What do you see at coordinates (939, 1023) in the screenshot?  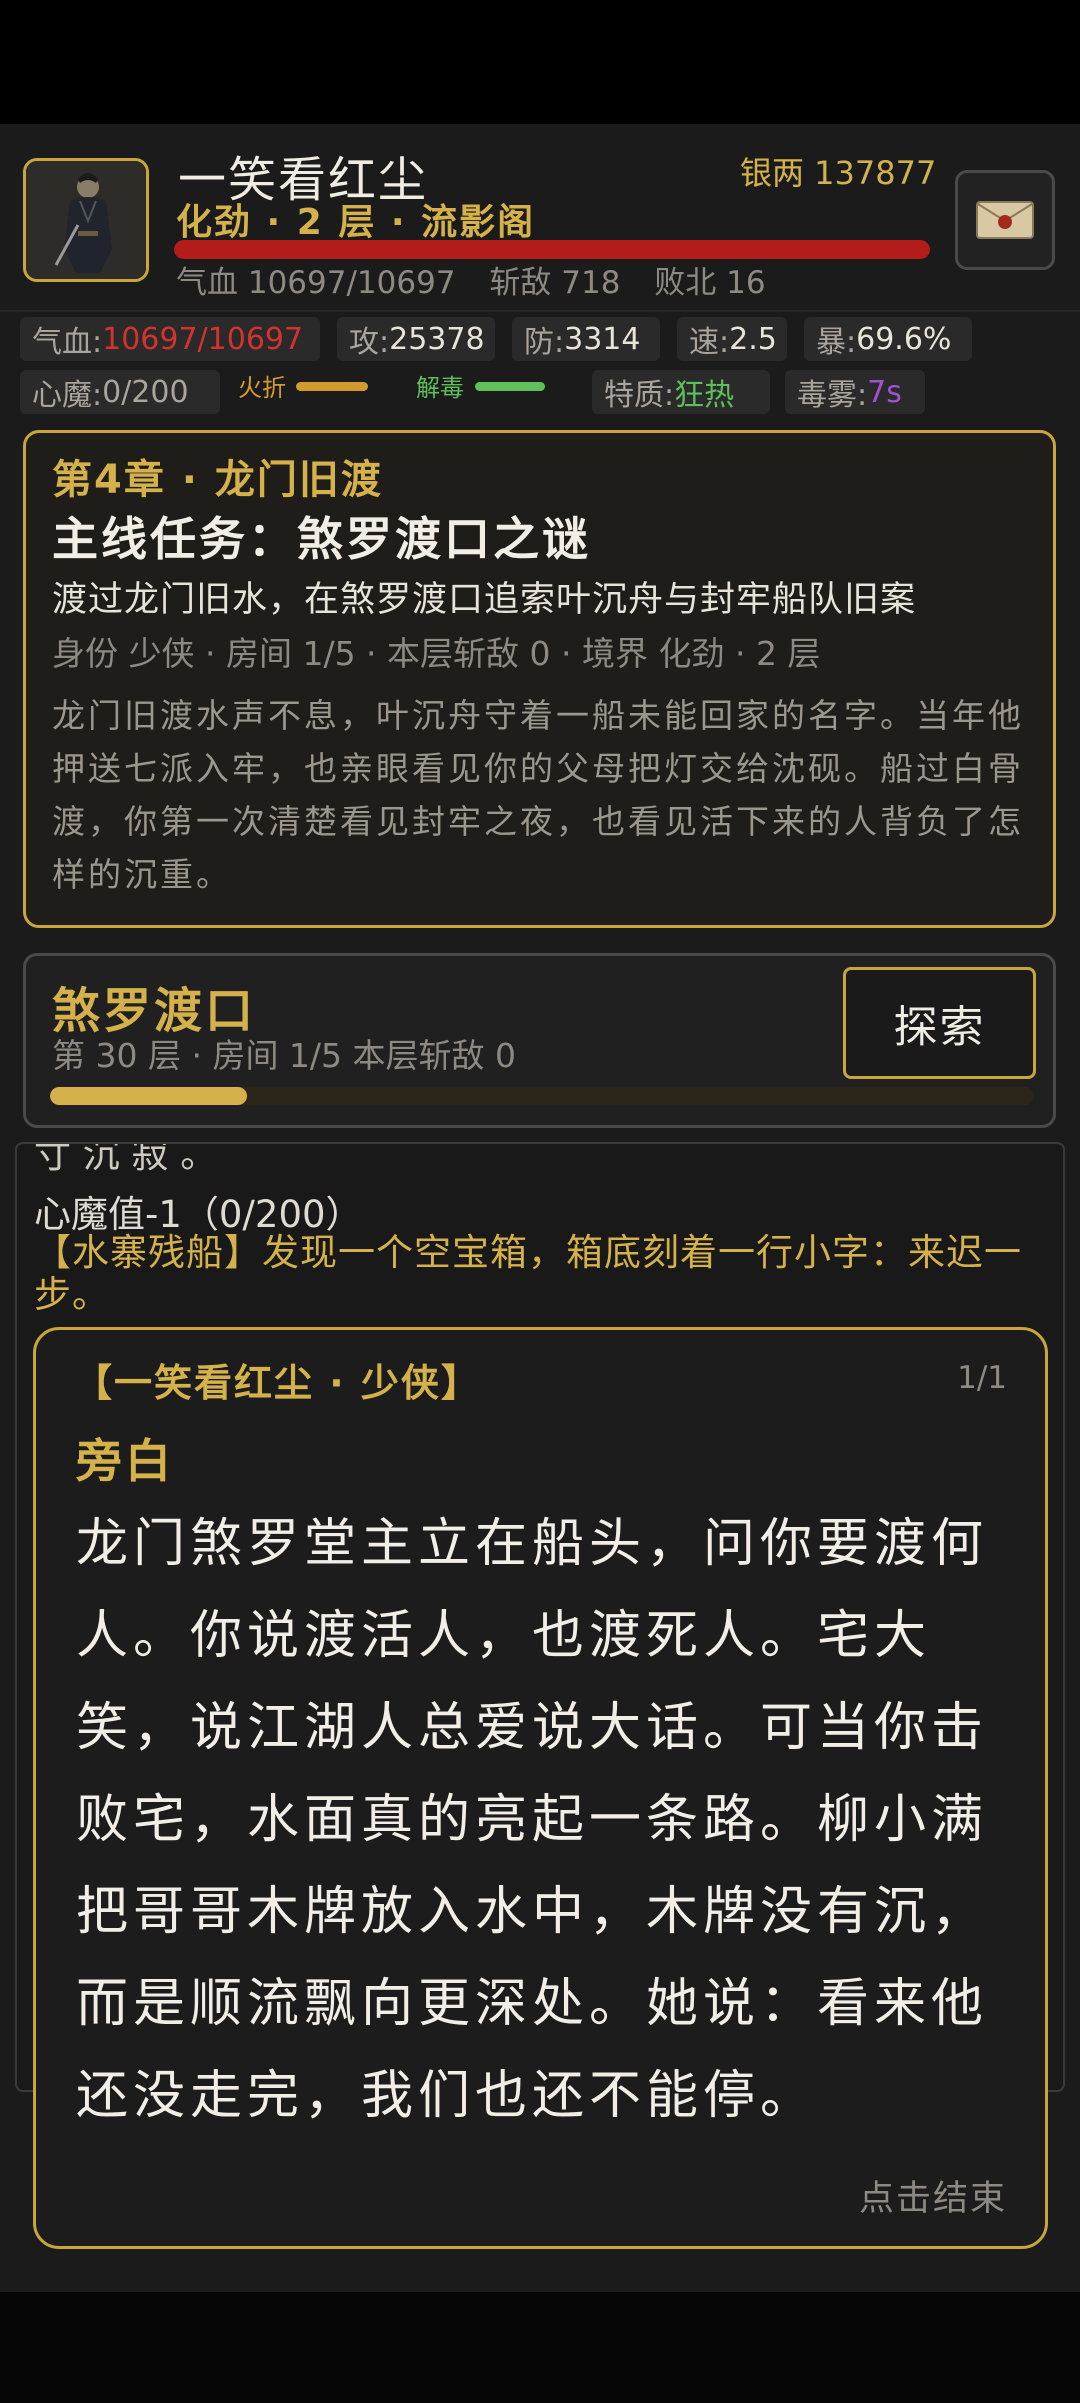 I see `explore-button: 探索` at bounding box center [939, 1023].